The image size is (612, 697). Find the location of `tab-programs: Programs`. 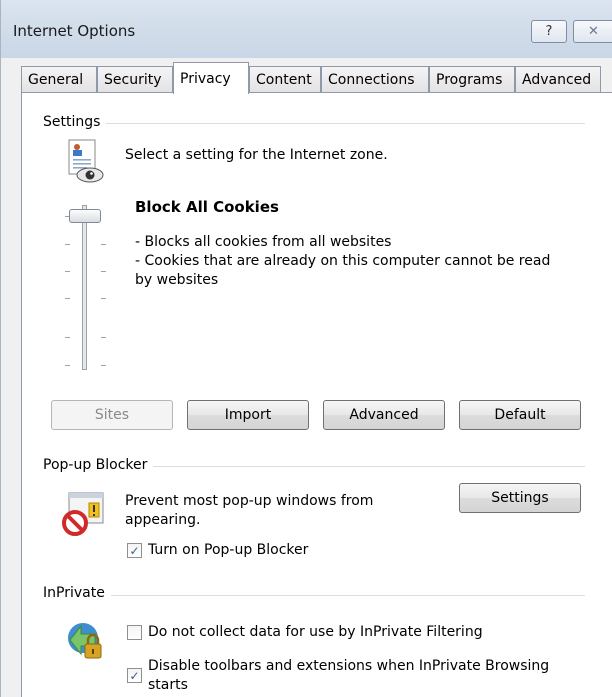

tab-programs: Programs is located at coordinates (472, 79).